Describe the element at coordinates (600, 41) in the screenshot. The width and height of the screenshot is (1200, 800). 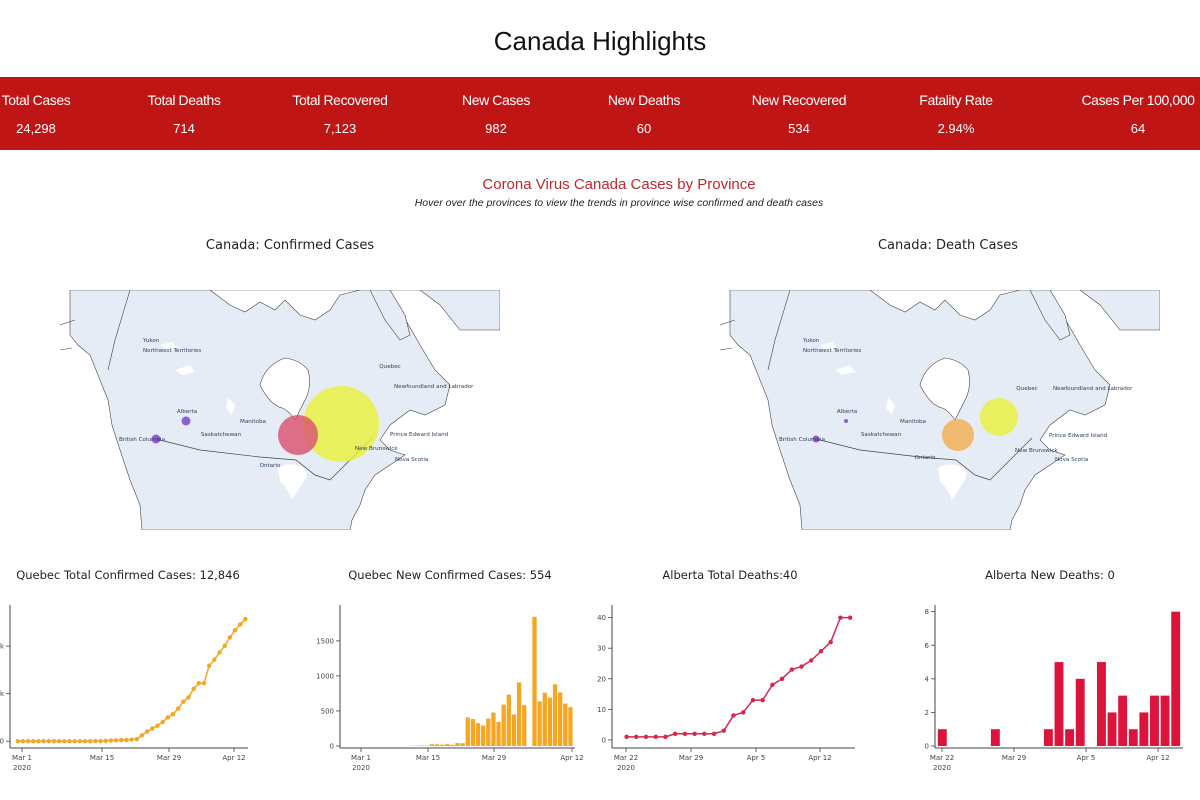
I see `page-title: Canada Highlights` at that location.